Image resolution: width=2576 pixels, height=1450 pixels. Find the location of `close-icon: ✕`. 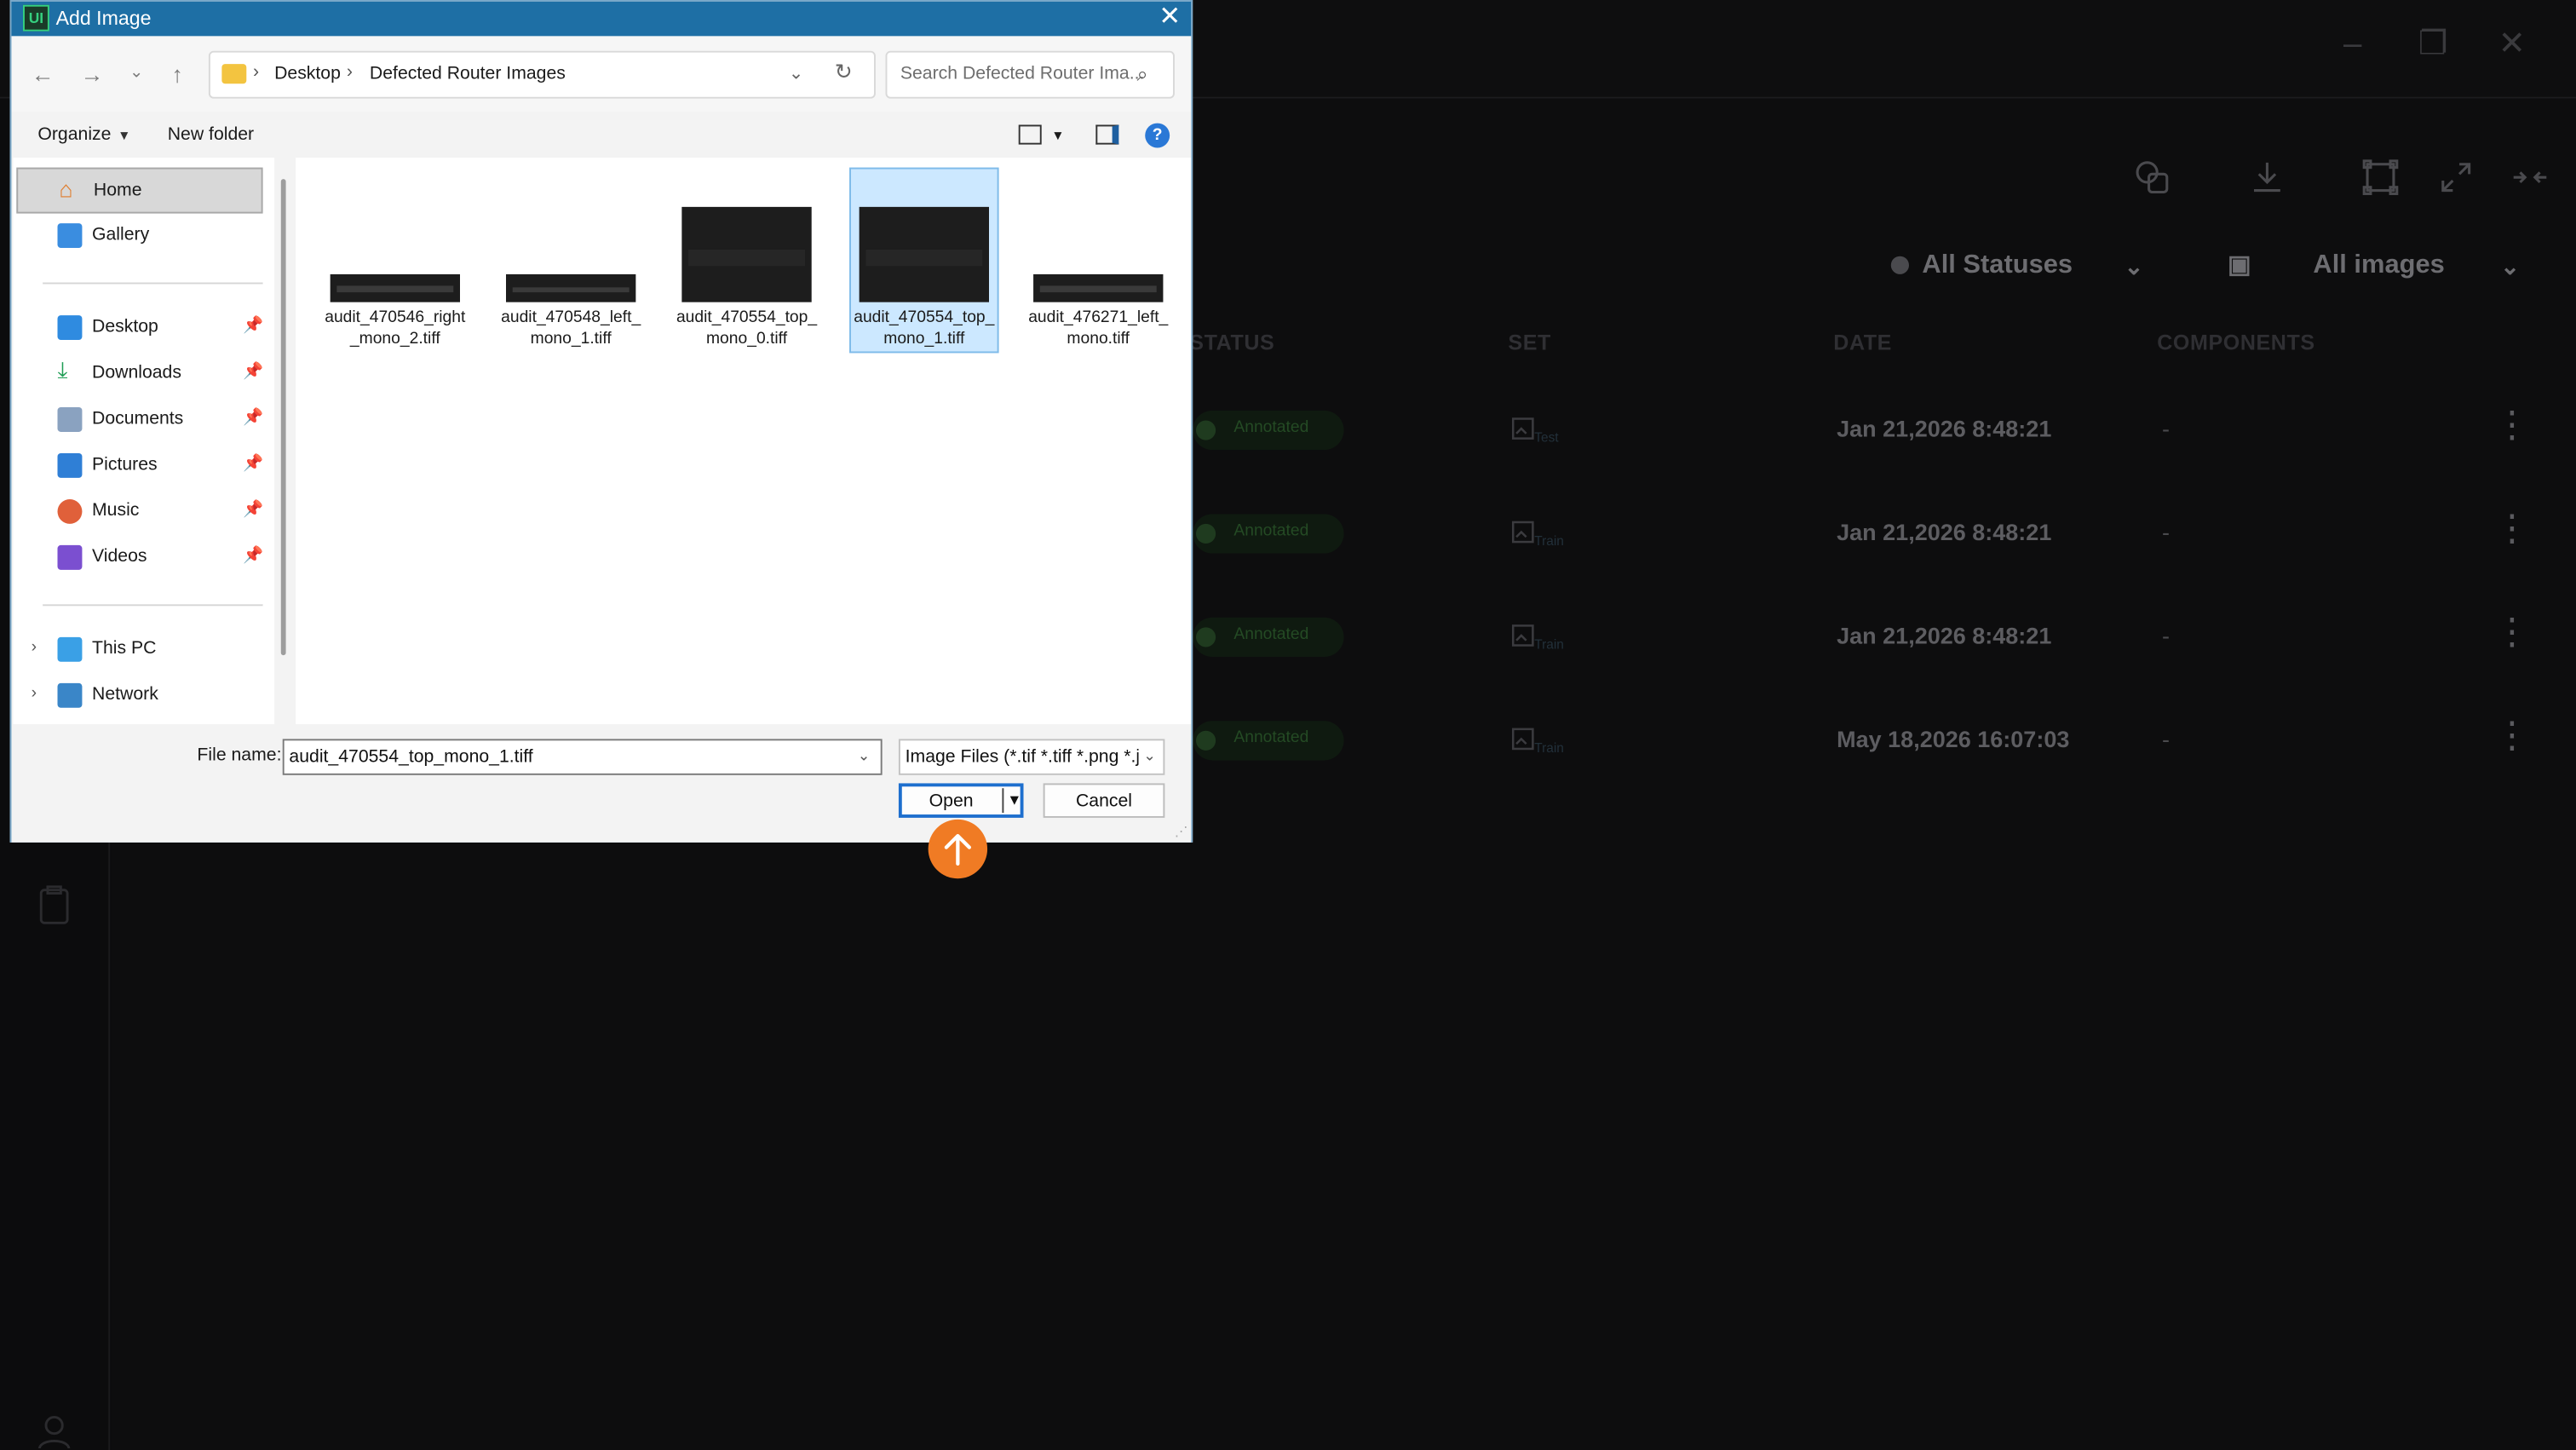

close-icon: ✕ is located at coordinates (1170, 19).